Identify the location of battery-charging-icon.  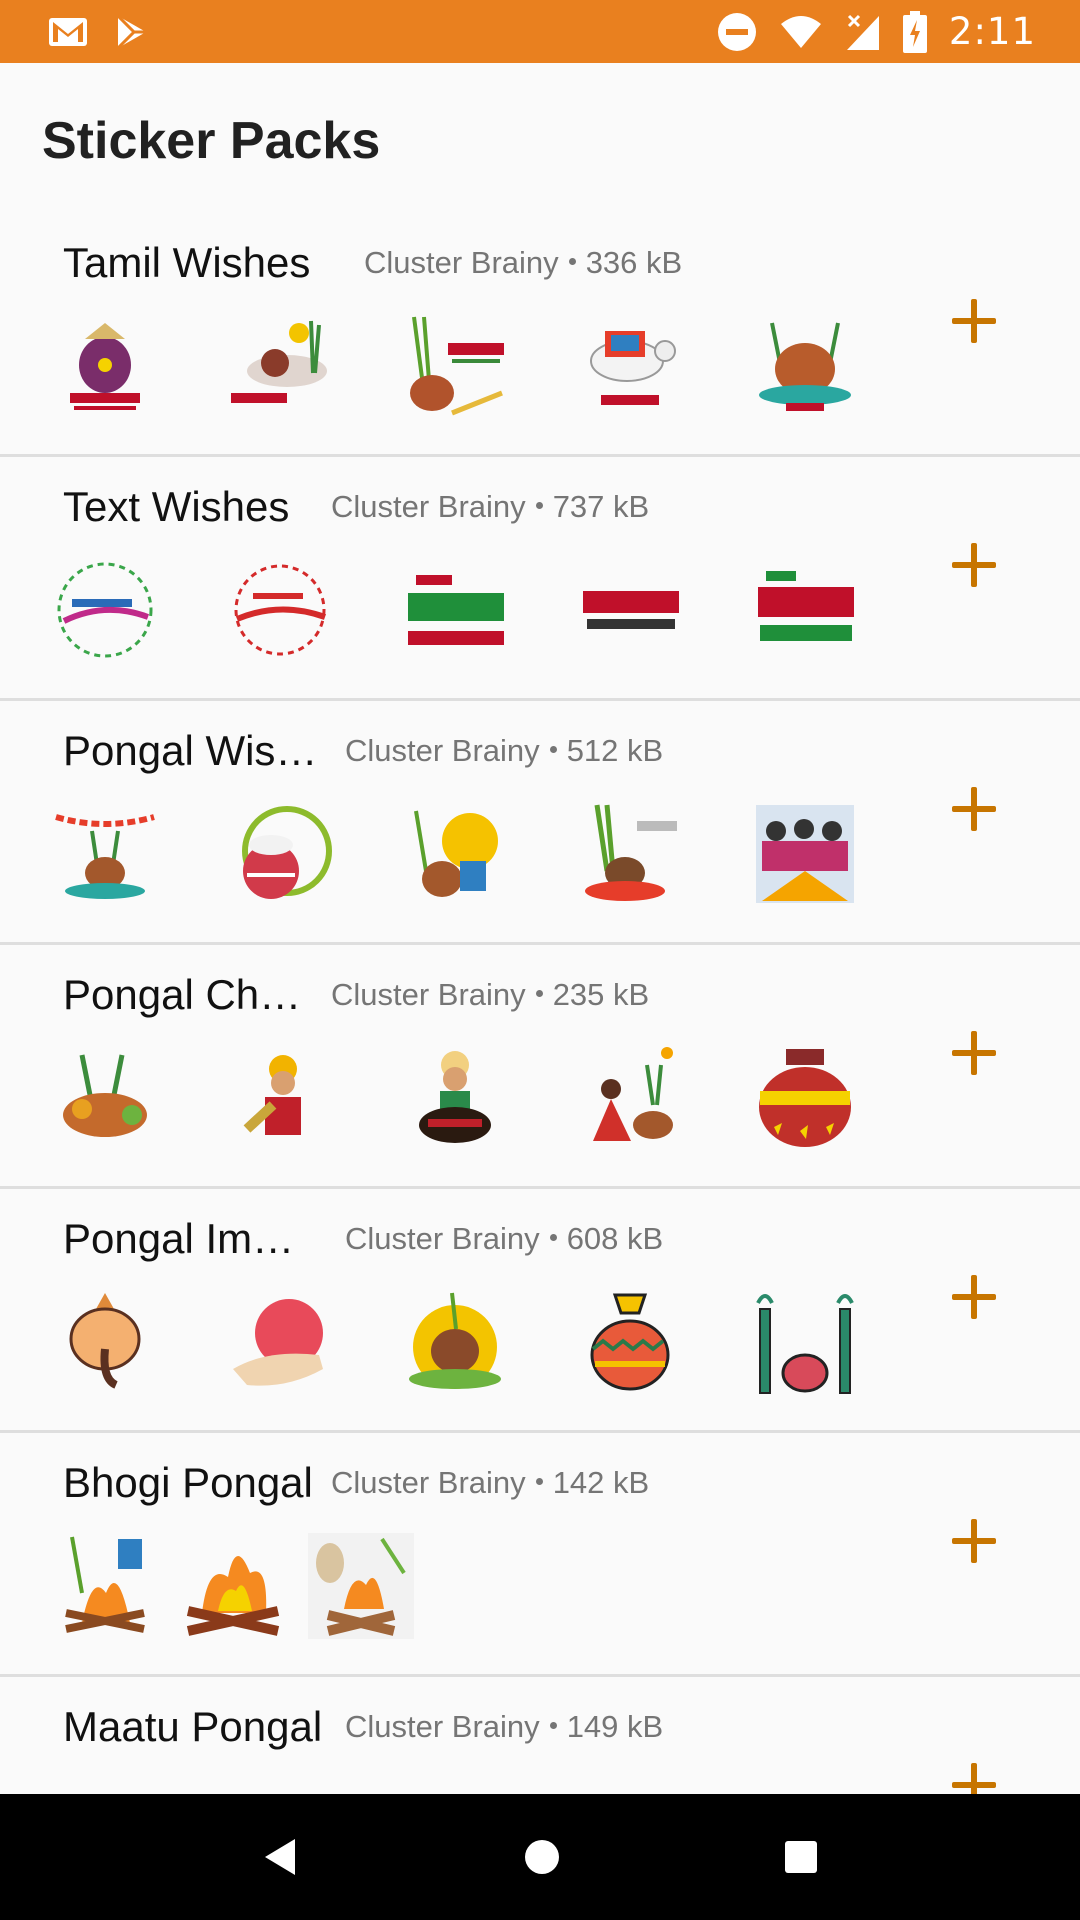
(914, 31).